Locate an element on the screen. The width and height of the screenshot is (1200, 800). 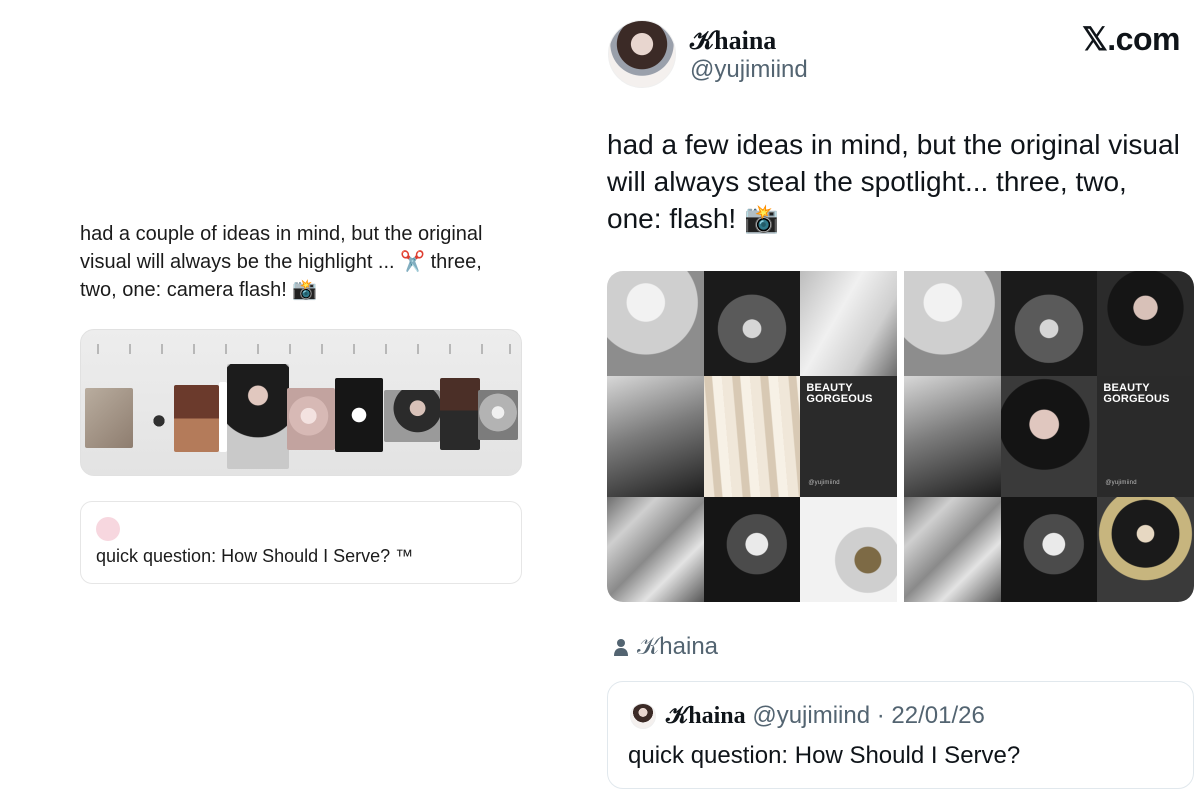
x-logo-suffix: .com is located at coordinates (1143, 39).